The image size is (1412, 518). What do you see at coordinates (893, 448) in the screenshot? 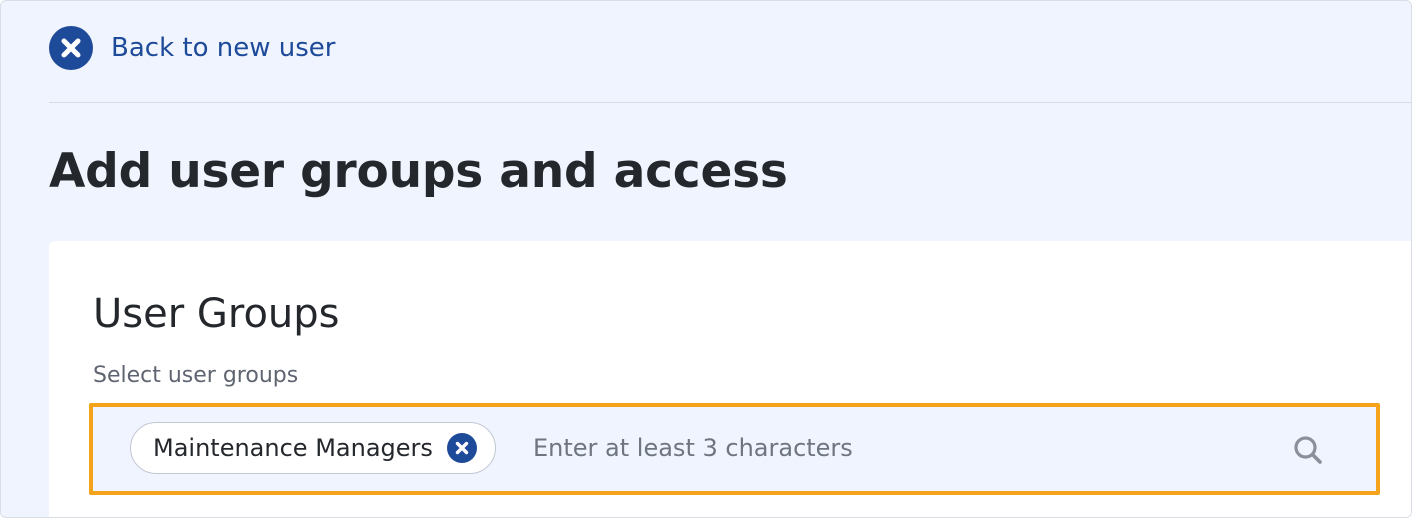
I see `user-groups-search-input` at bounding box center [893, 448].